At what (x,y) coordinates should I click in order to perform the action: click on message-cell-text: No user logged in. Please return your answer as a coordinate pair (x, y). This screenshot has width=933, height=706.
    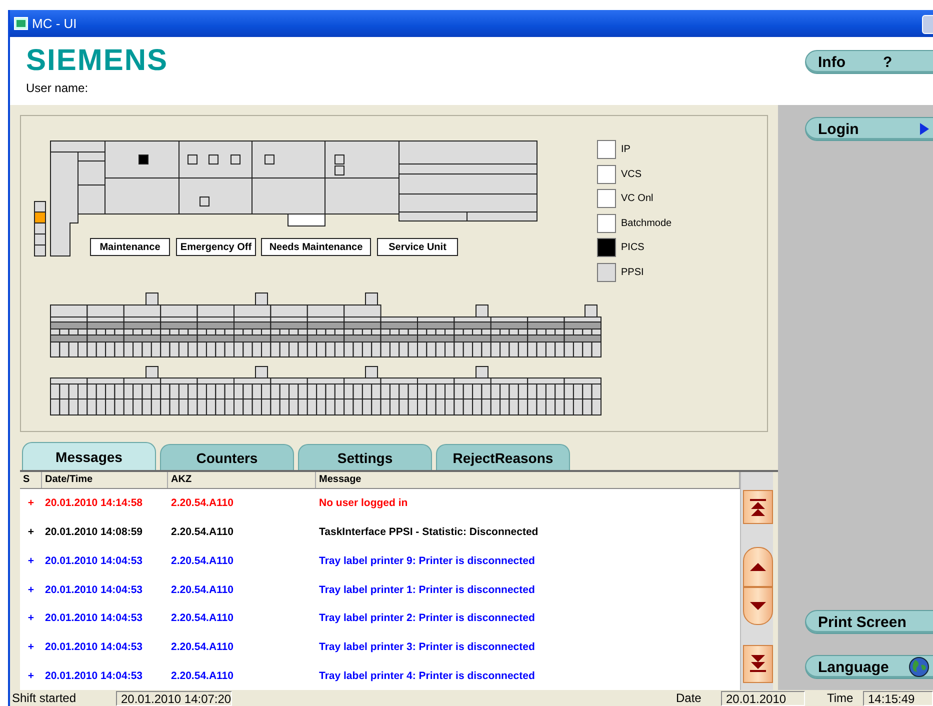
    Looking at the image, I should click on (363, 503).